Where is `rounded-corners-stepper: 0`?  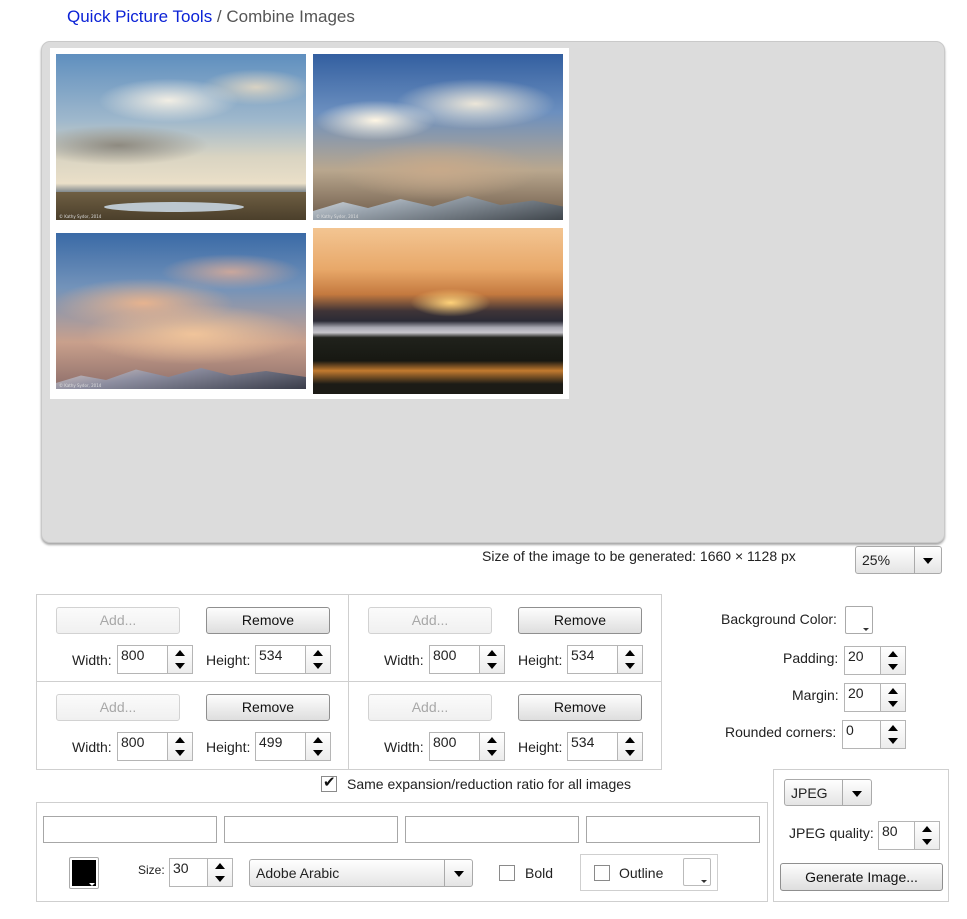 rounded-corners-stepper: 0 is located at coordinates (874, 734).